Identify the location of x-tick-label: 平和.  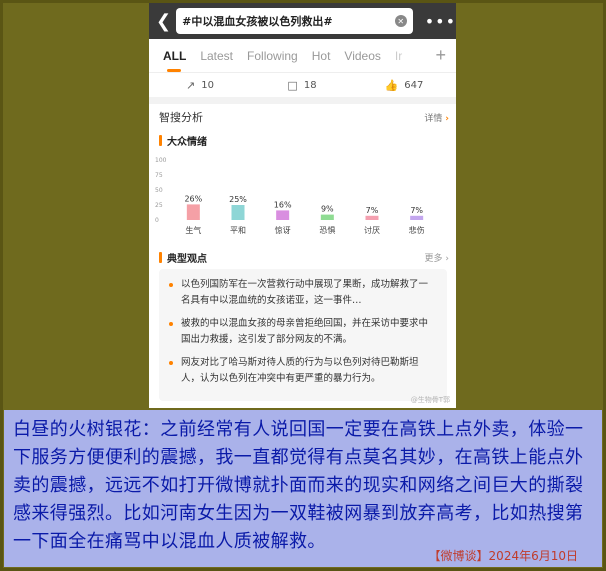
(238, 230).